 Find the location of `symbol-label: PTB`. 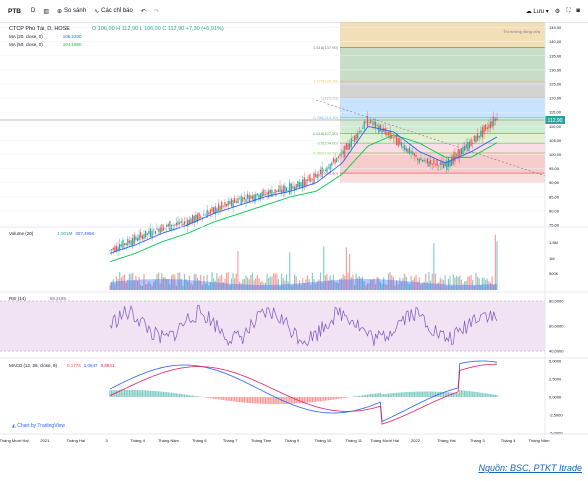

symbol-label: PTB is located at coordinates (14, 11).